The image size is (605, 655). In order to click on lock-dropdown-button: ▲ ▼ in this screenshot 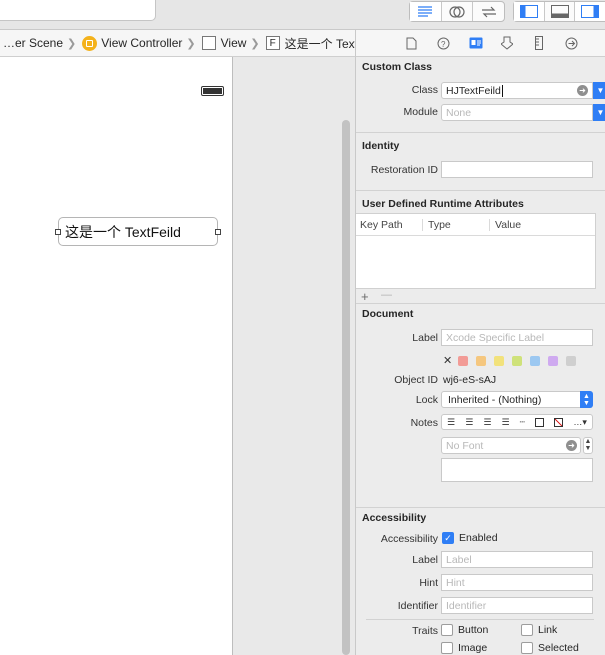, I will do `click(586, 399)`.